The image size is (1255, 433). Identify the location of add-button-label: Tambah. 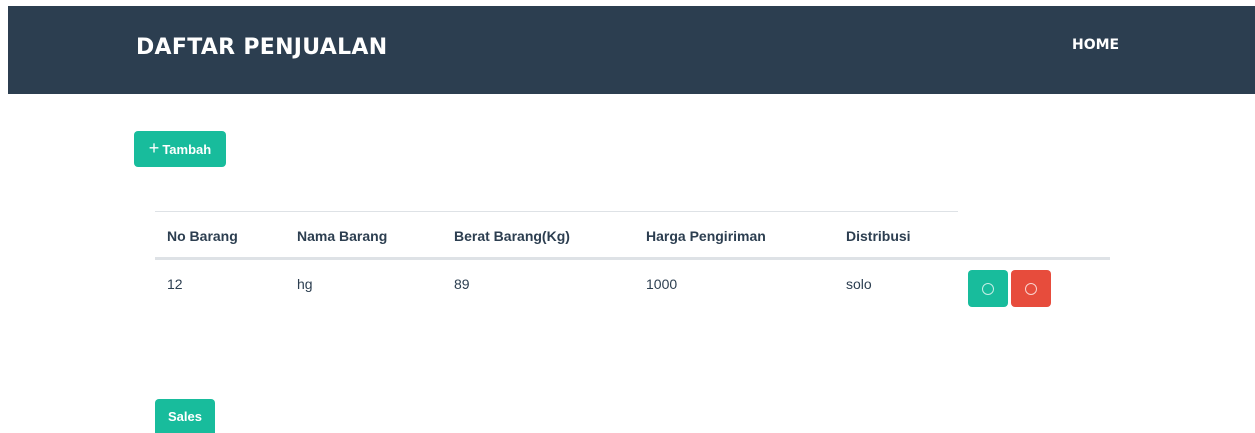
(187, 149).